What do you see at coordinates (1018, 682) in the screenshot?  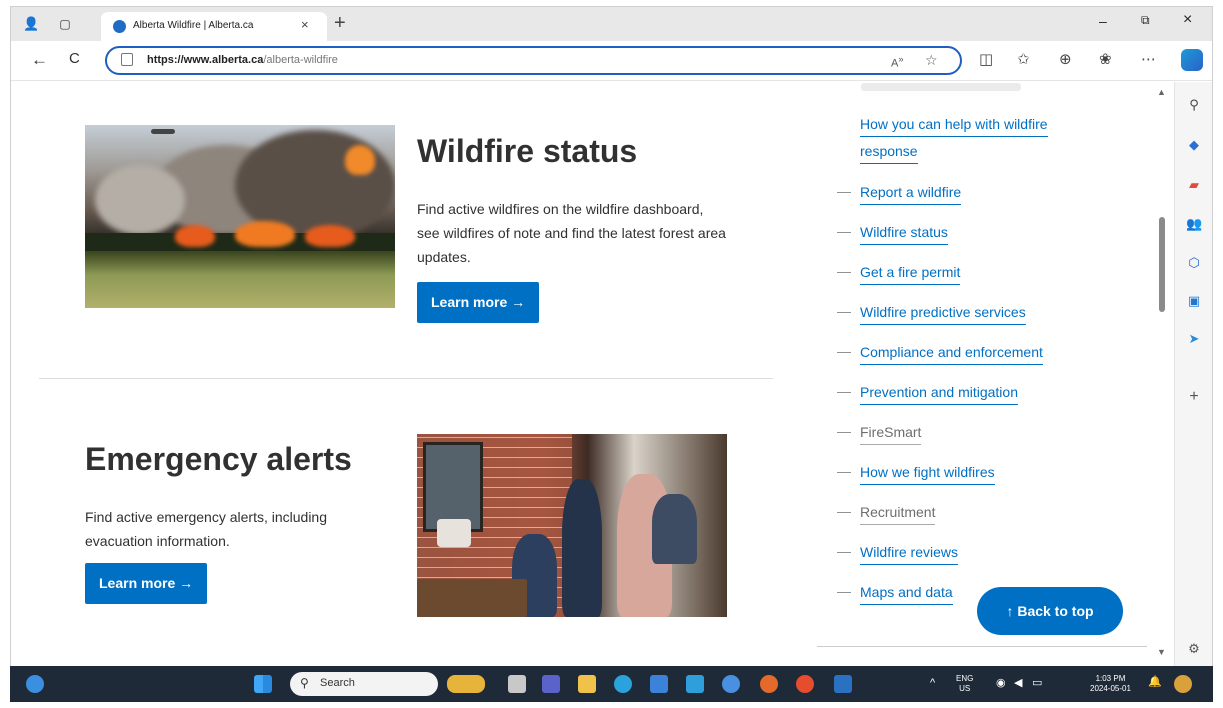 I see `volume-icon: ◀` at bounding box center [1018, 682].